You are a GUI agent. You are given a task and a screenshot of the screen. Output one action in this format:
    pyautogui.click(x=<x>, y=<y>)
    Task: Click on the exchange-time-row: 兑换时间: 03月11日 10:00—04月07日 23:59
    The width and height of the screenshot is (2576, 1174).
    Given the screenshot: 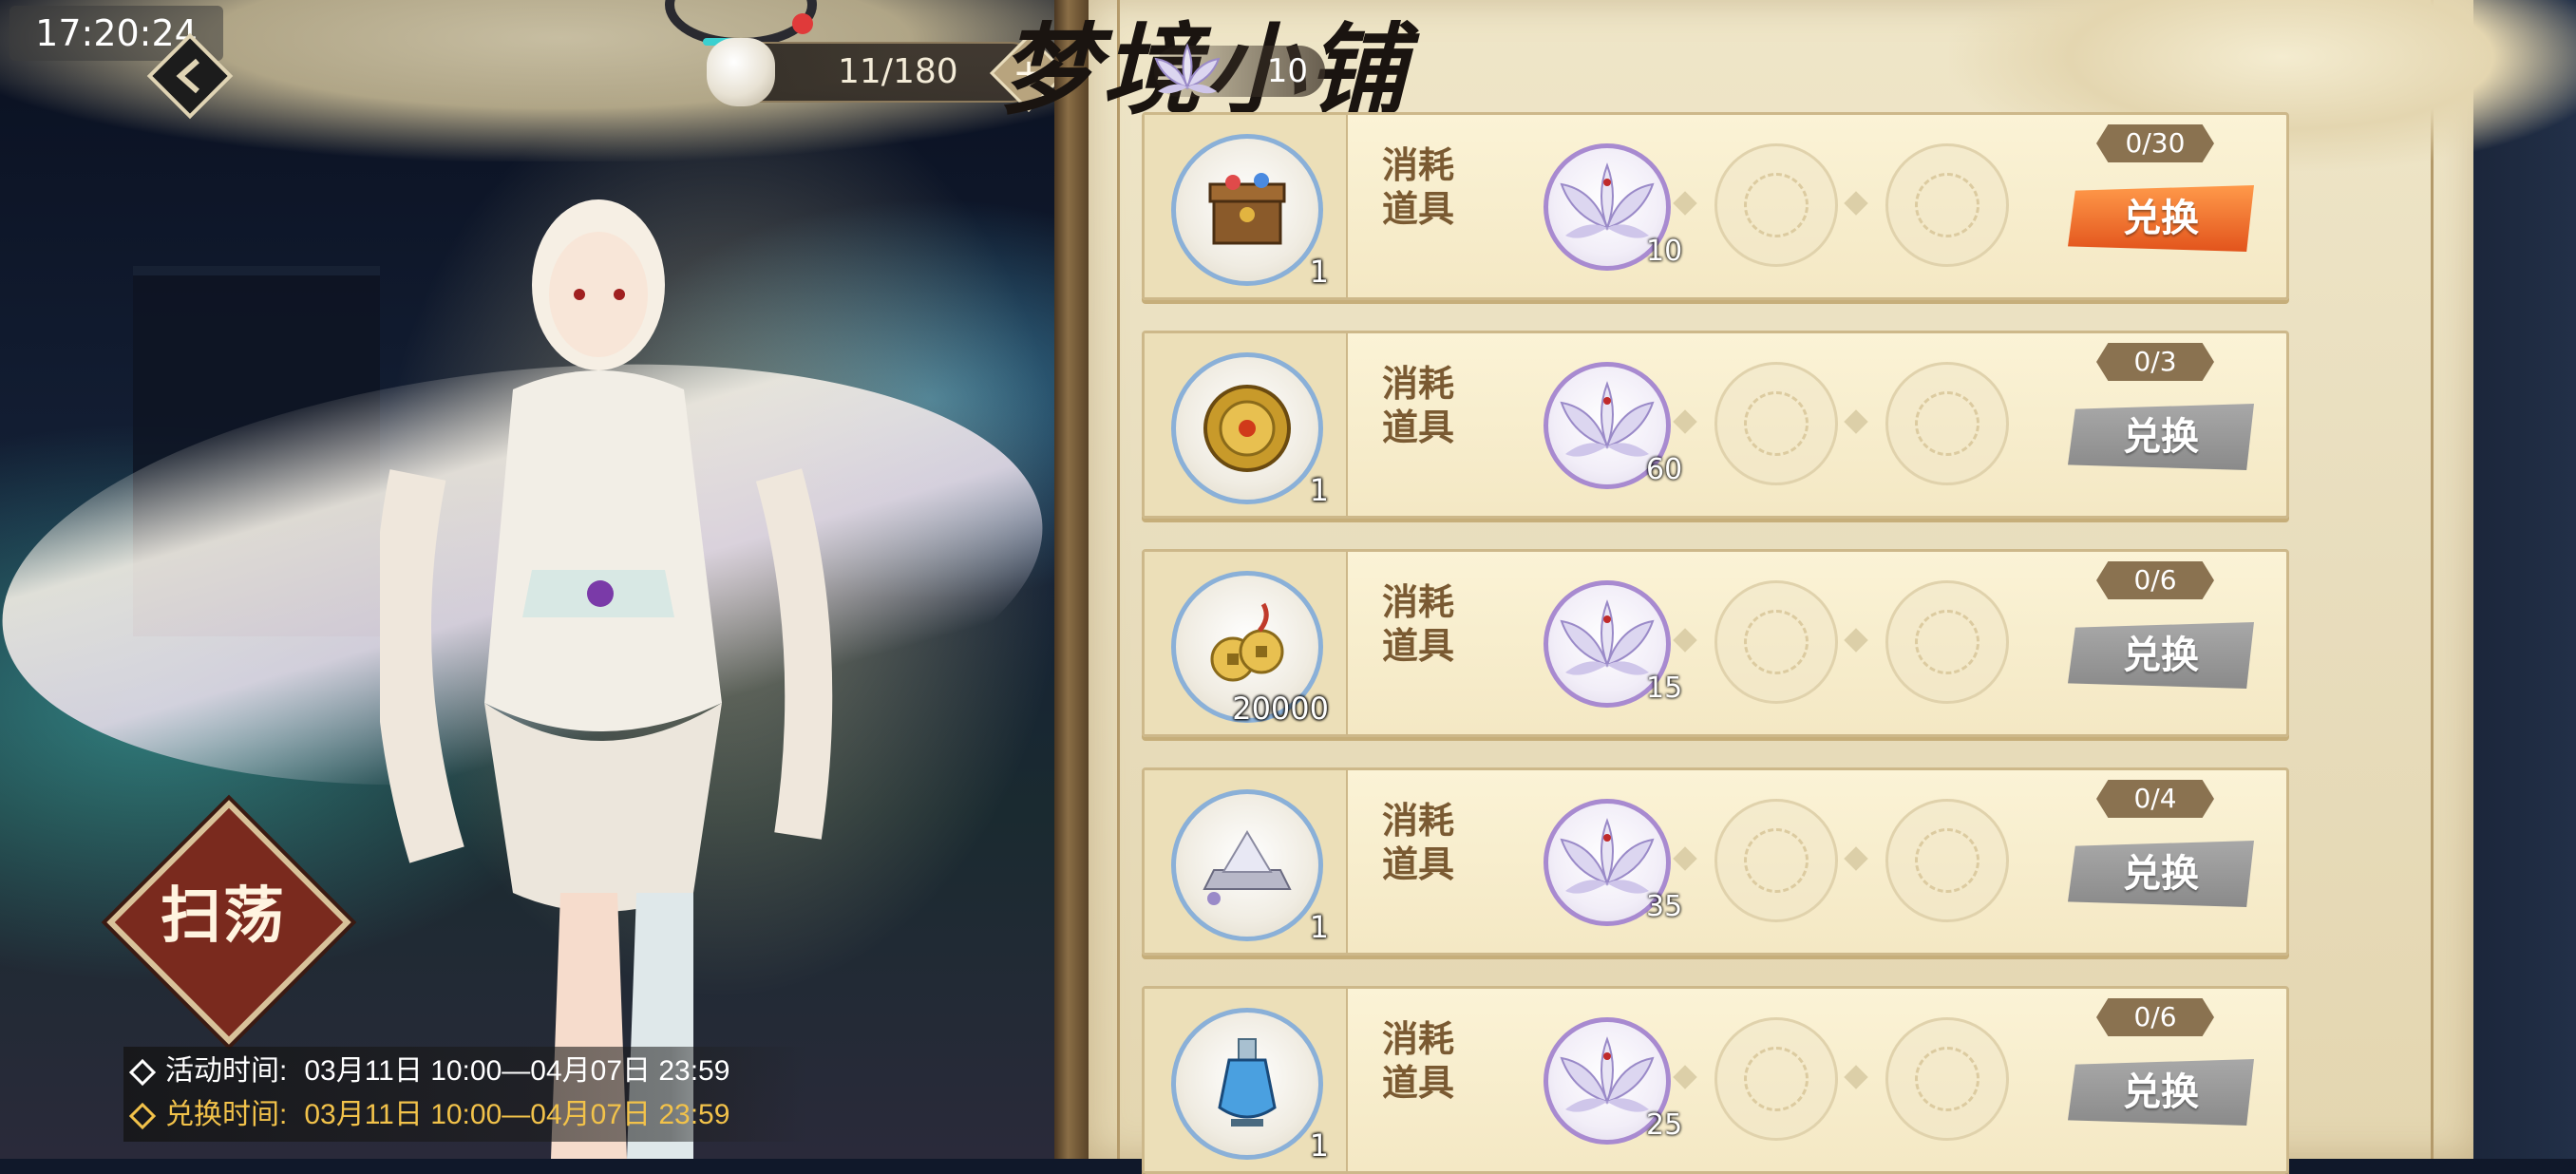 What is the action you would take?
    pyautogui.click(x=429, y=1115)
    